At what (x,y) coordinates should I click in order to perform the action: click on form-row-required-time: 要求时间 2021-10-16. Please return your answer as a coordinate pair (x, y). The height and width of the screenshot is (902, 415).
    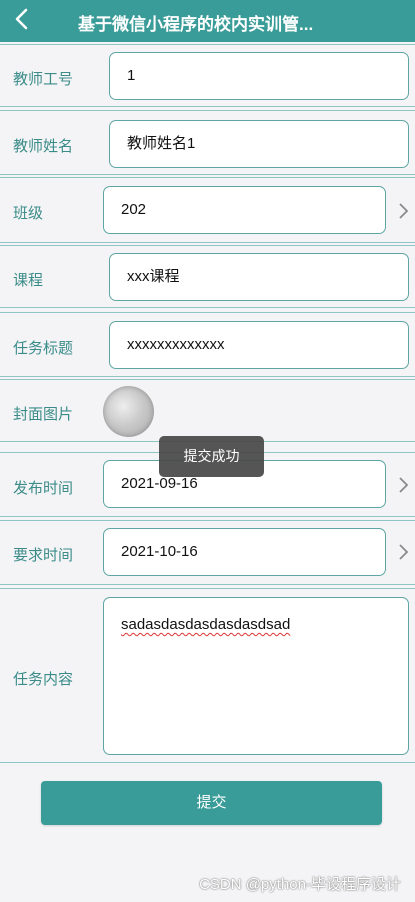
    Looking at the image, I should click on (207, 552).